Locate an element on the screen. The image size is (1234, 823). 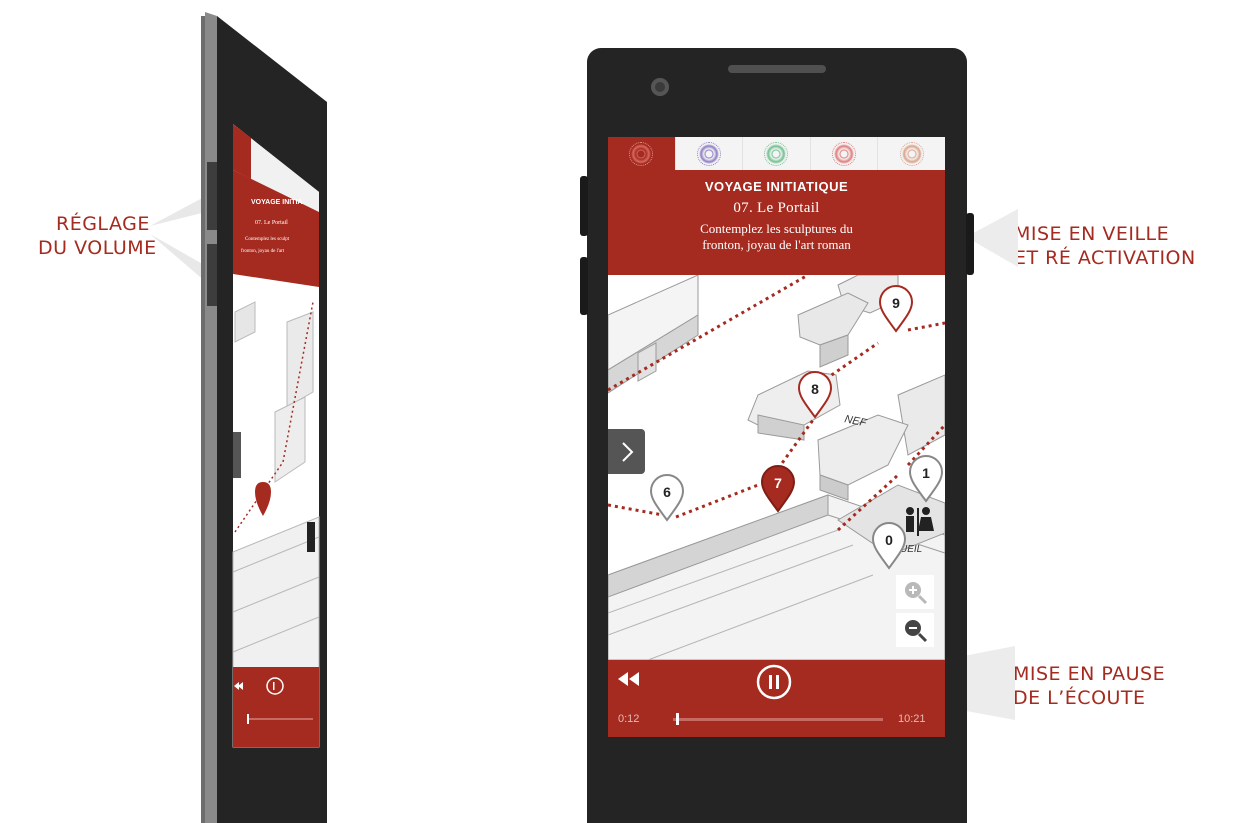
svg-text: 07. Le Portail is located at coordinates (271, 223).